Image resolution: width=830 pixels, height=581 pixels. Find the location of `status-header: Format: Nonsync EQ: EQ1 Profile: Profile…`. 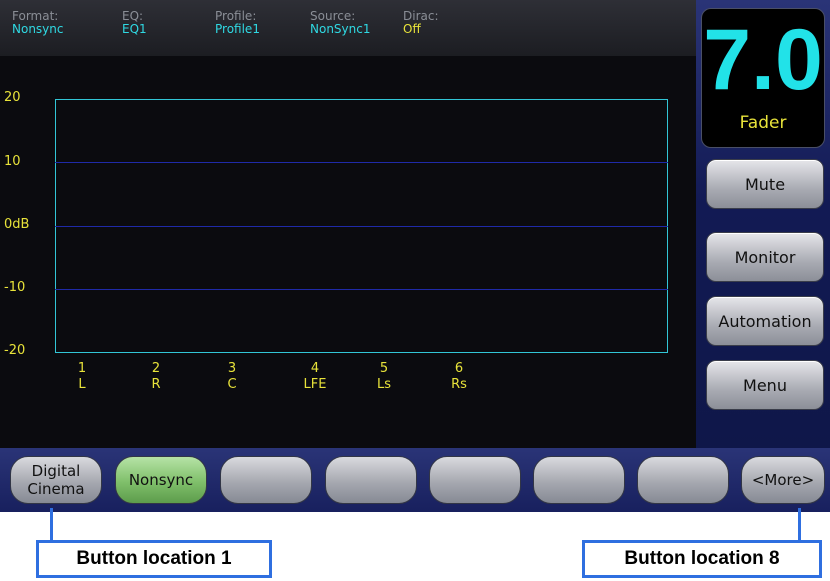

status-header: Format: Nonsync EQ: EQ1 Profile: Profile… is located at coordinates (348, 28).